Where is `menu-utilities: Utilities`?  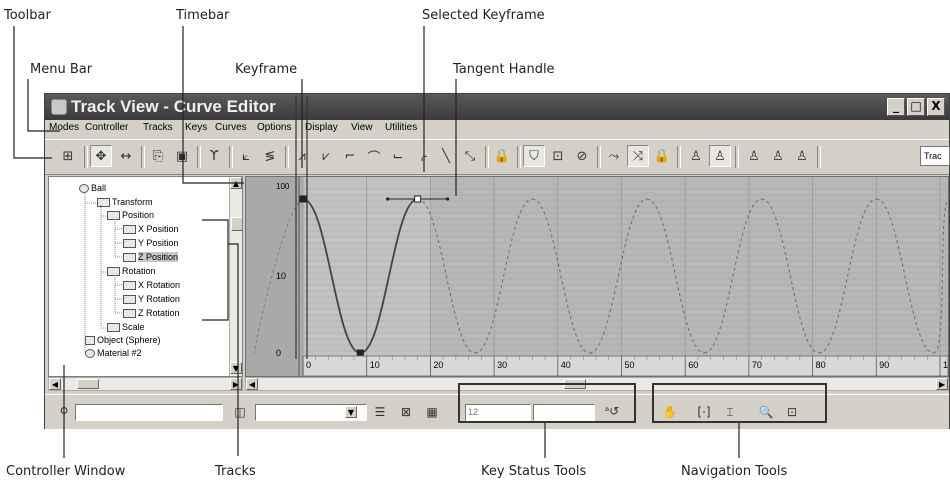
menu-utilities: Utilities is located at coordinates (401, 127).